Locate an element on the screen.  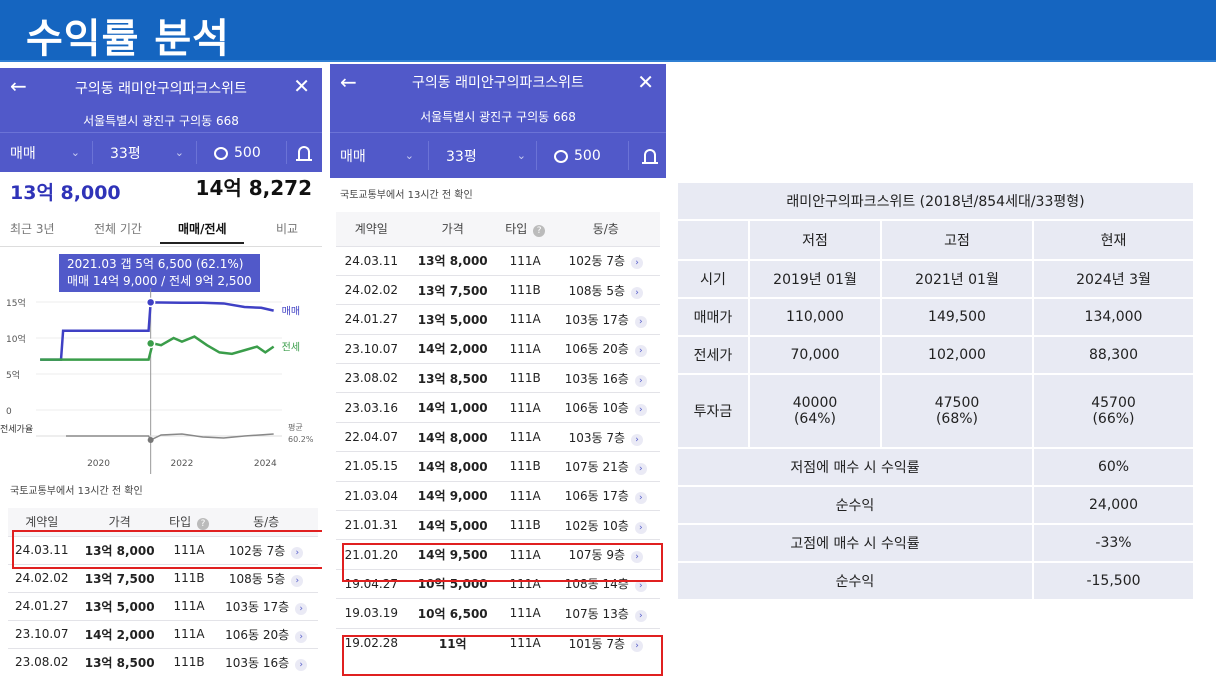
complex-address: 서울특별시 광진구 구의동 668 is located at coordinates (498, 117).